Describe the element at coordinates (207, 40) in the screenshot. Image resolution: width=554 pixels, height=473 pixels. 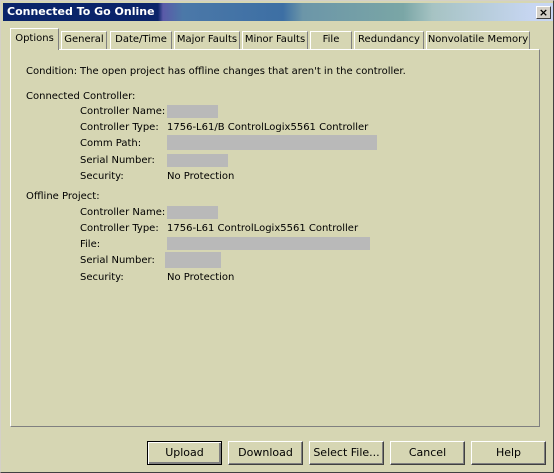
I see `tab-major-faults: Major Faults` at that location.